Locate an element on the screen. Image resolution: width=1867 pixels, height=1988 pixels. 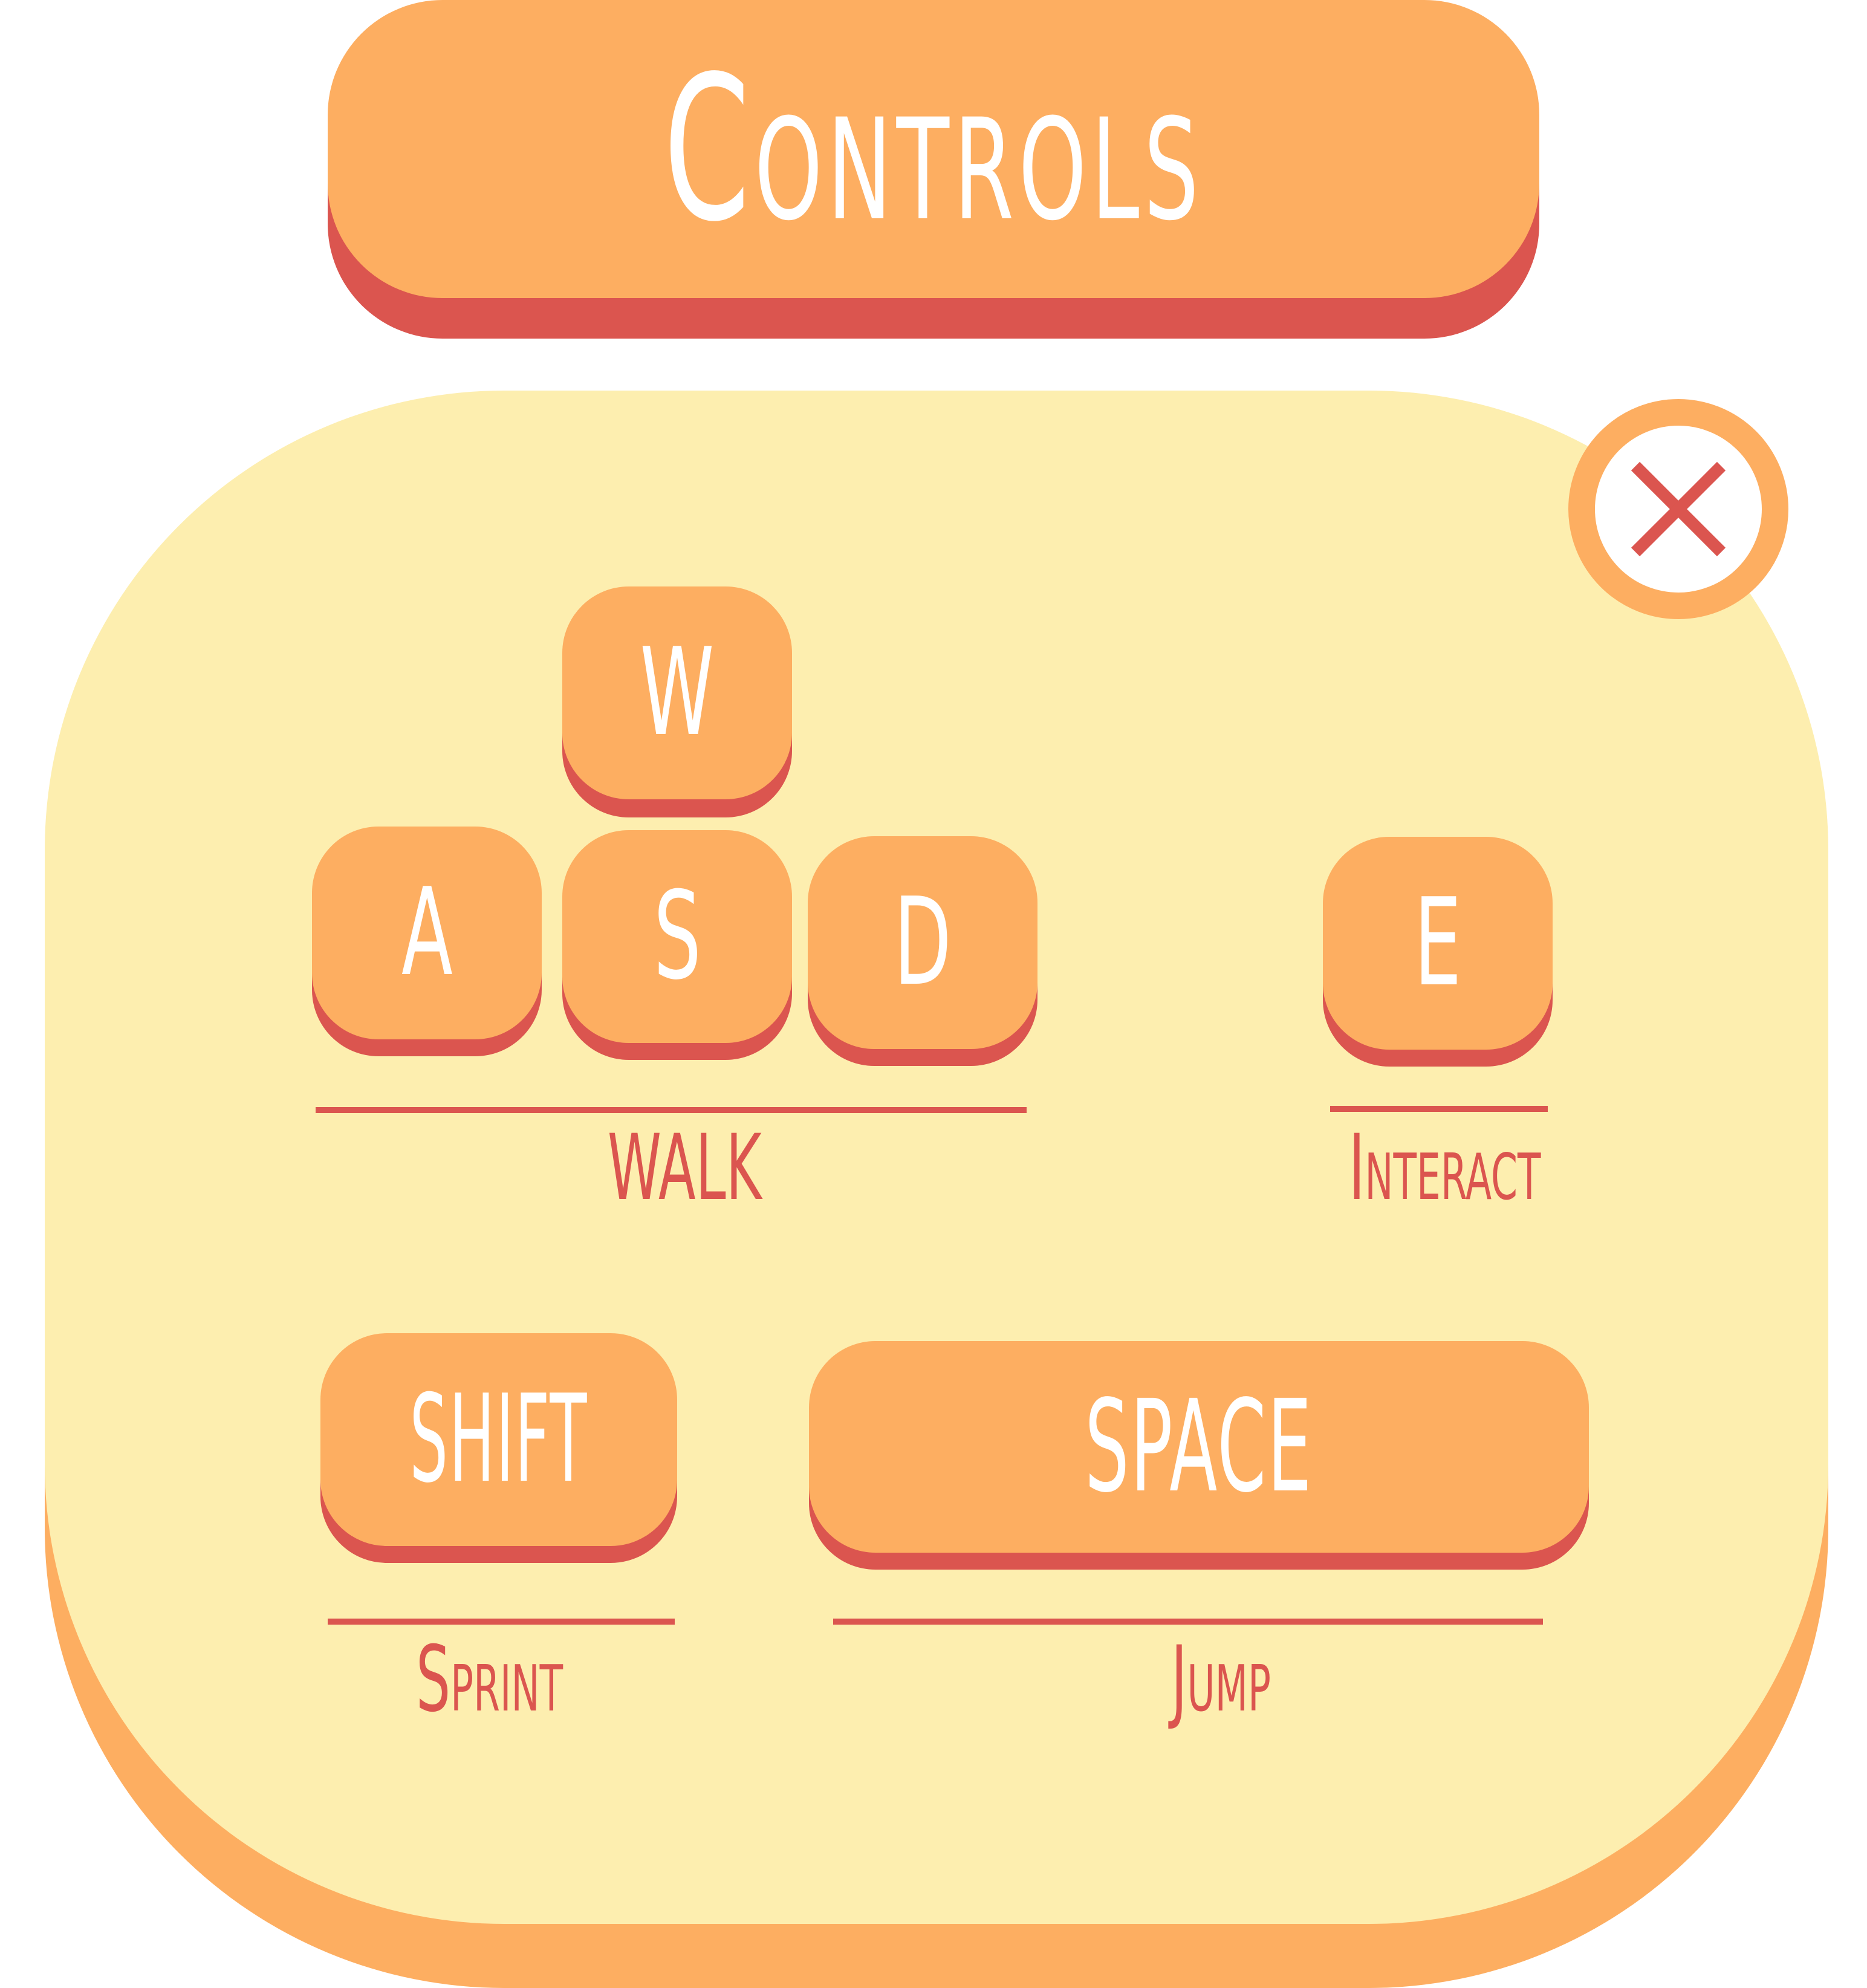
walk-underline is located at coordinates (671, 1110).